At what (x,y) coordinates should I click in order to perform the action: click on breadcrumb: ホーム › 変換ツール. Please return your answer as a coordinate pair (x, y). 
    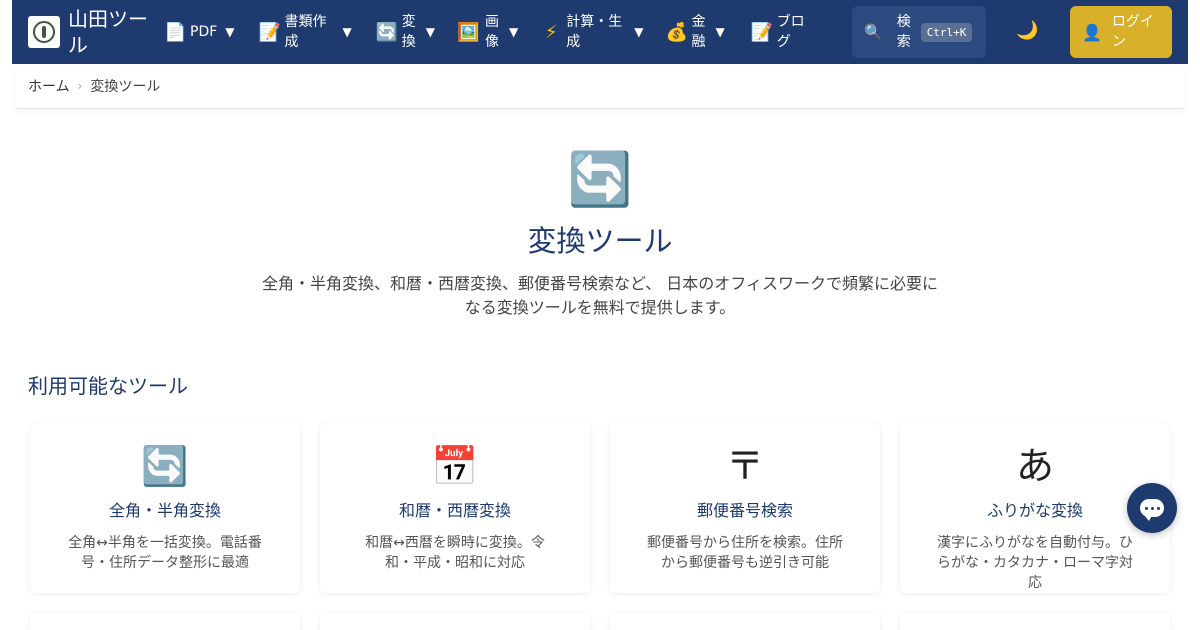
    Looking at the image, I should click on (600, 86).